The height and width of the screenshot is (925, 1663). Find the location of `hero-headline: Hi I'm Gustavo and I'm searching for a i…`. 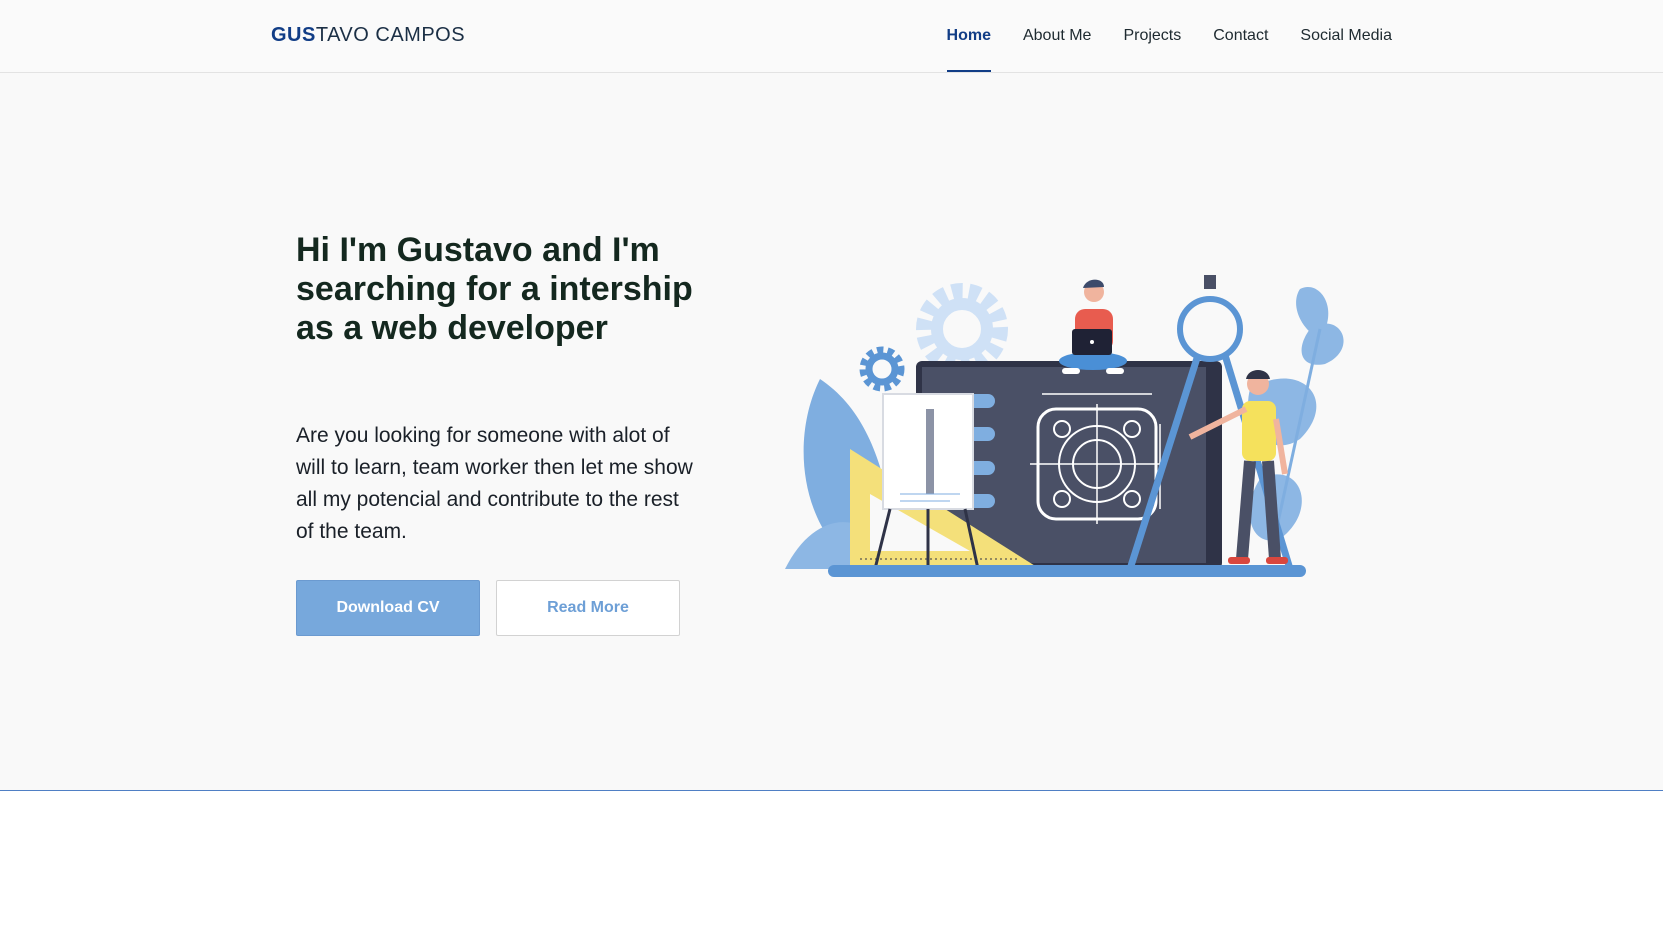

hero-headline: Hi I'm Gustavo and I'm searching for a i… is located at coordinates (494, 289).